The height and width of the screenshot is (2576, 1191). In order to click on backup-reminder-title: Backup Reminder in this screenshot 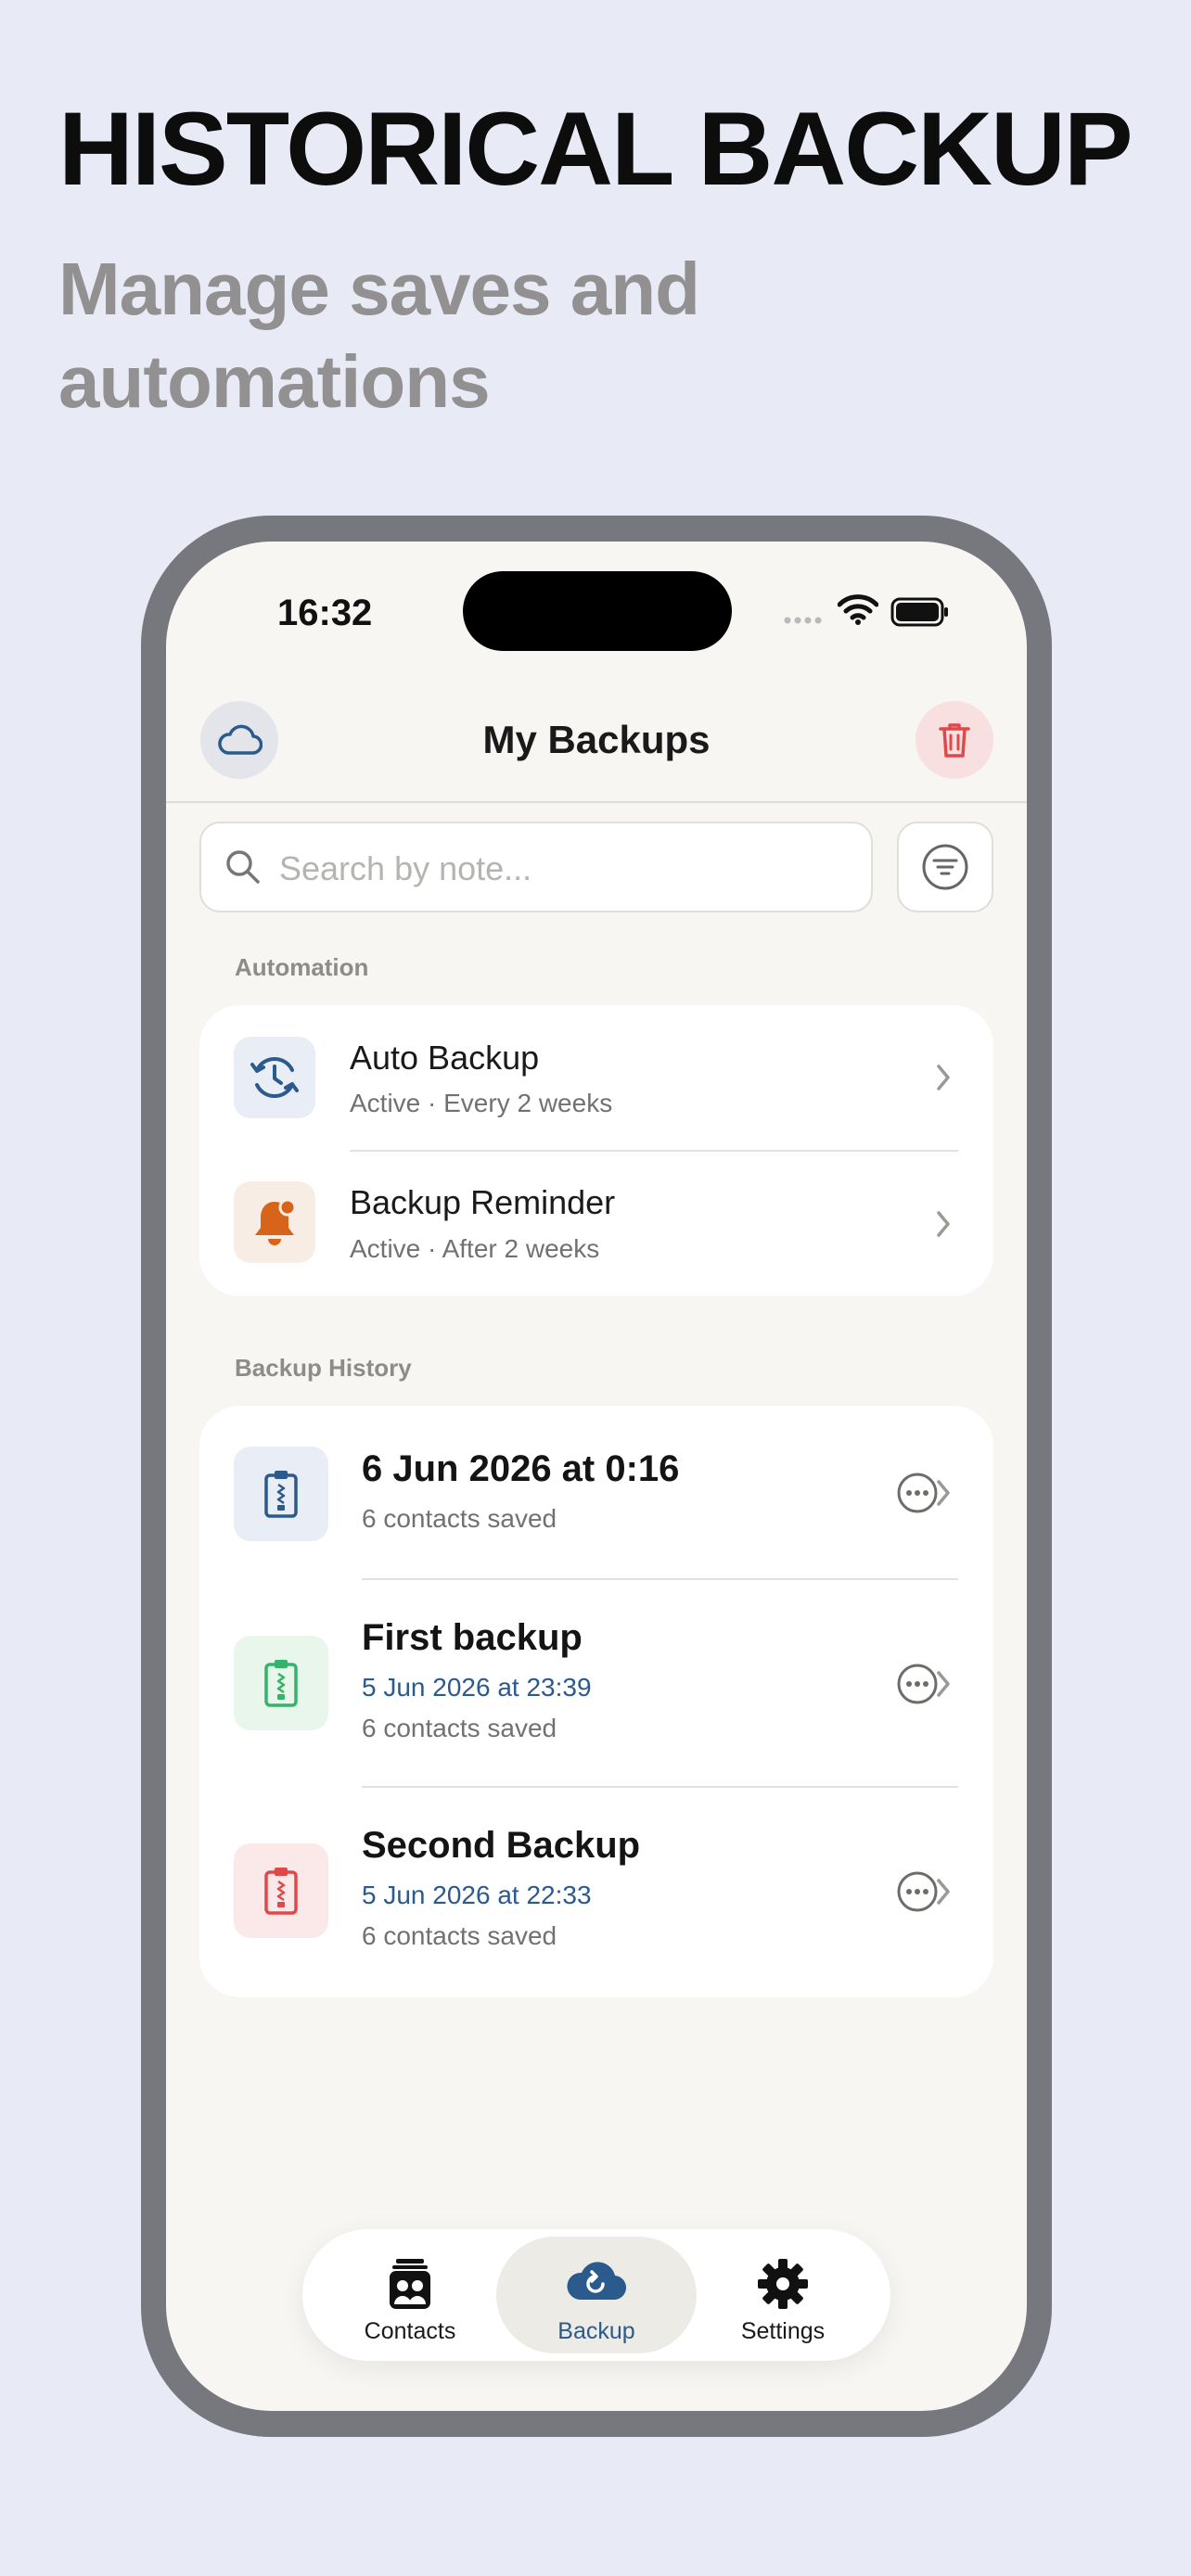, I will do `click(483, 1202)`.